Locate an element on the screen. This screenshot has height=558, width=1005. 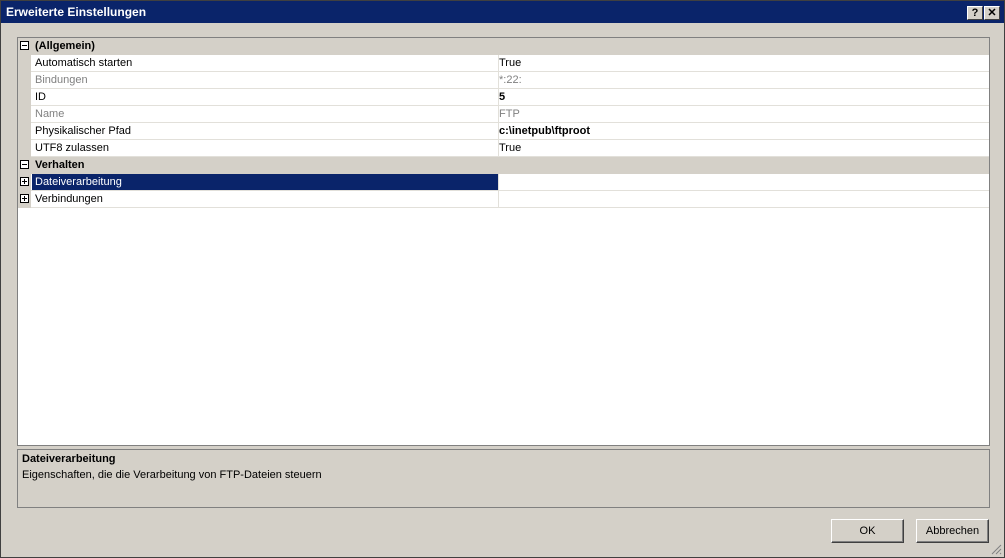
property-row: UTF8 zulassen True is located at coordinates (503, 148).